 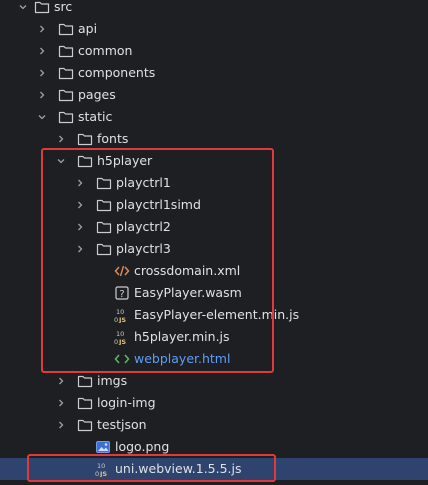 I want to click on tree-file-row: crossdomain.xml, so click(x=214, y=271).